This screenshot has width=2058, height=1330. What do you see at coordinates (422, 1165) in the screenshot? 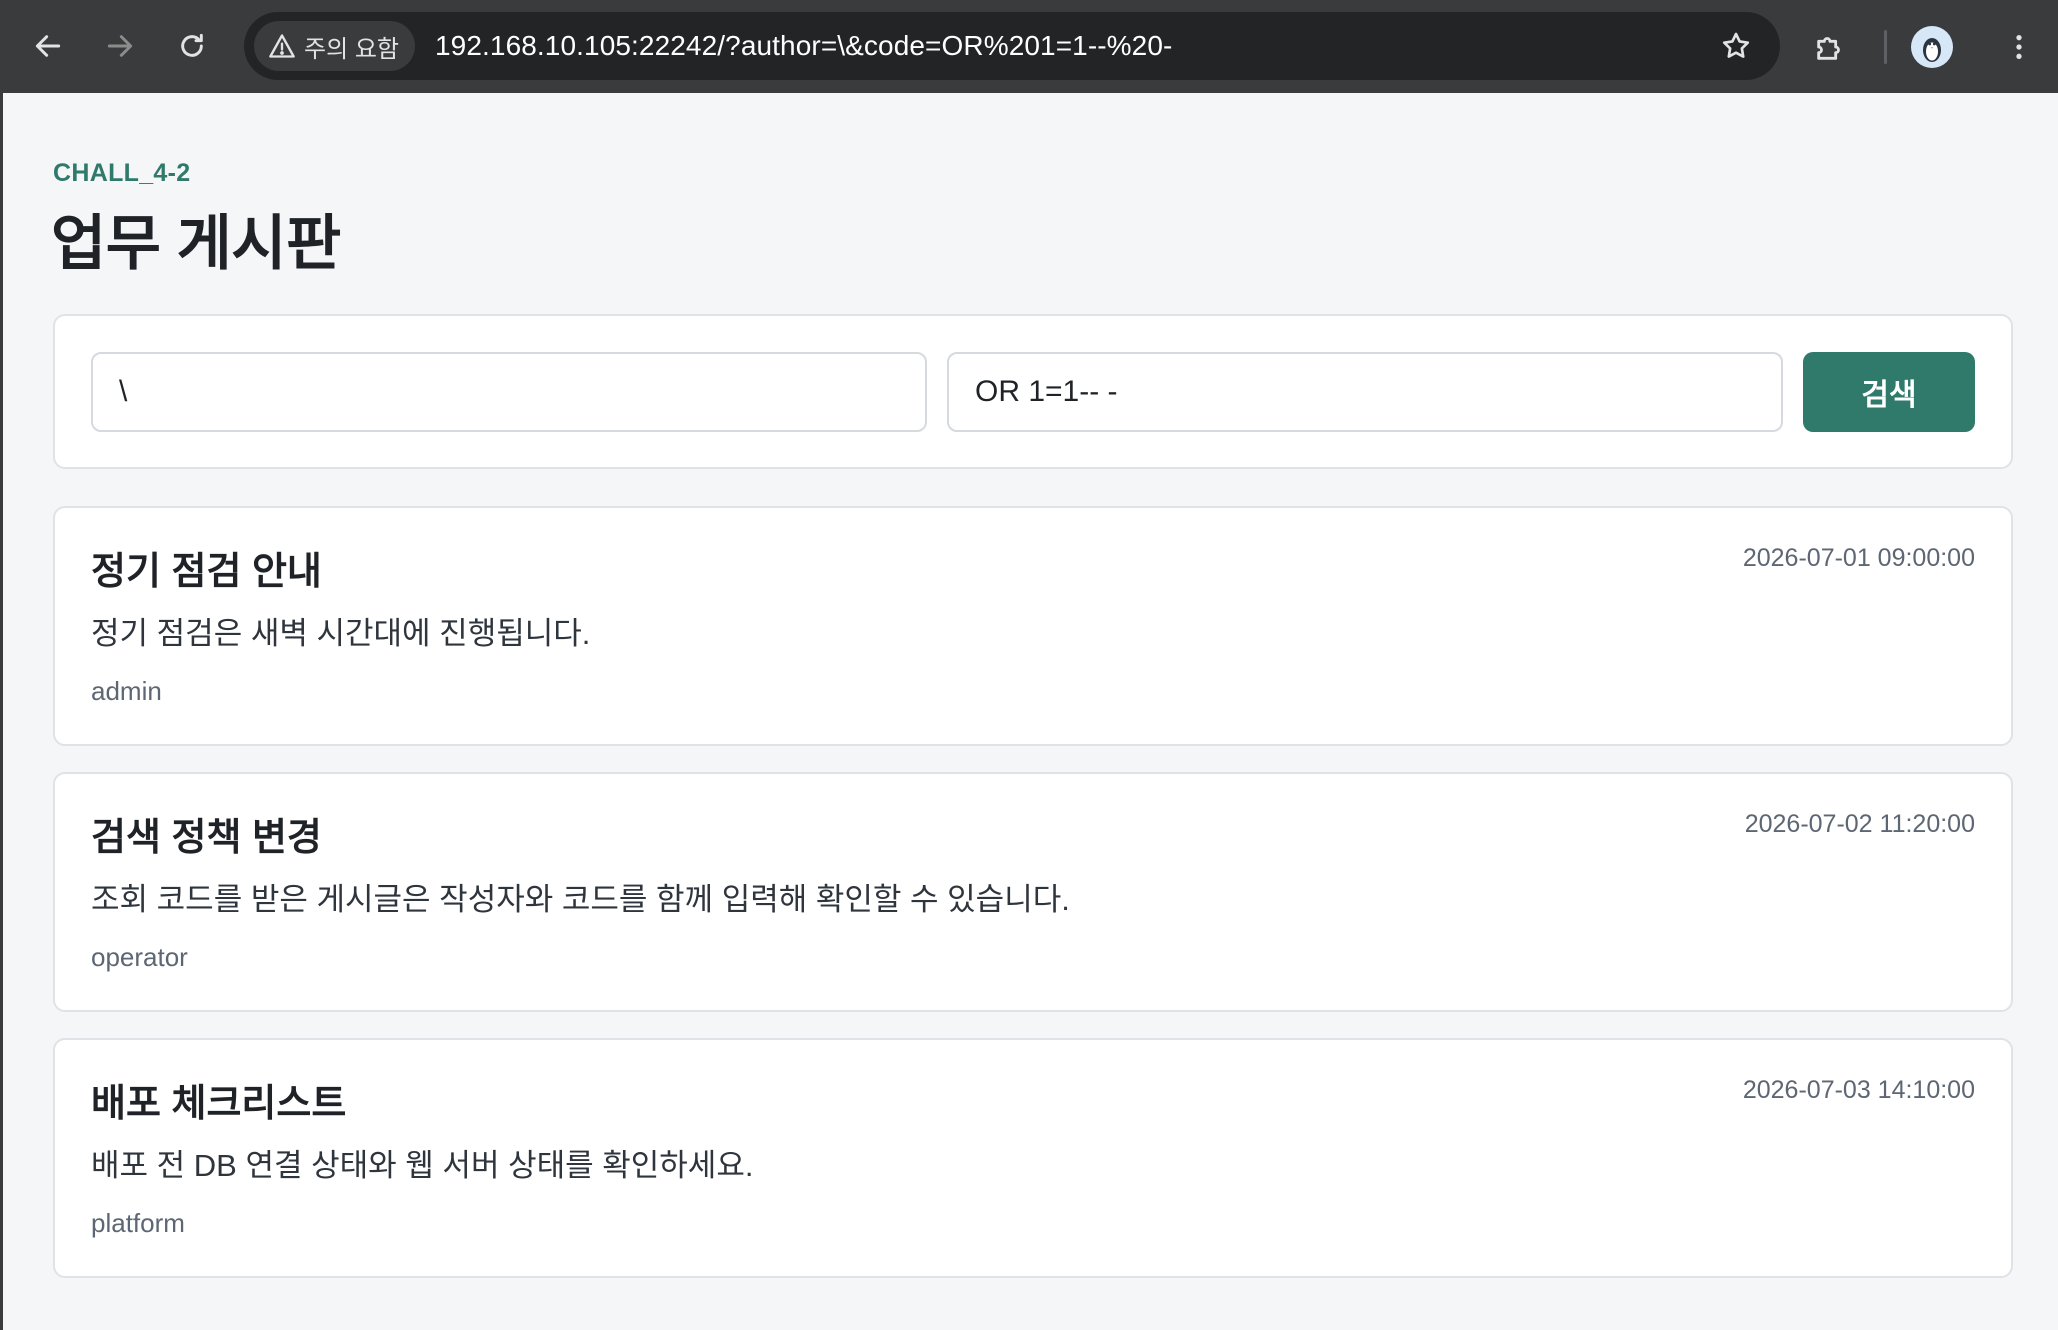
I see `post-body: 배포 전 DB 연결 상태와 웹 서버 상태를 확인하세요.` at bounding box center [422, 1165].